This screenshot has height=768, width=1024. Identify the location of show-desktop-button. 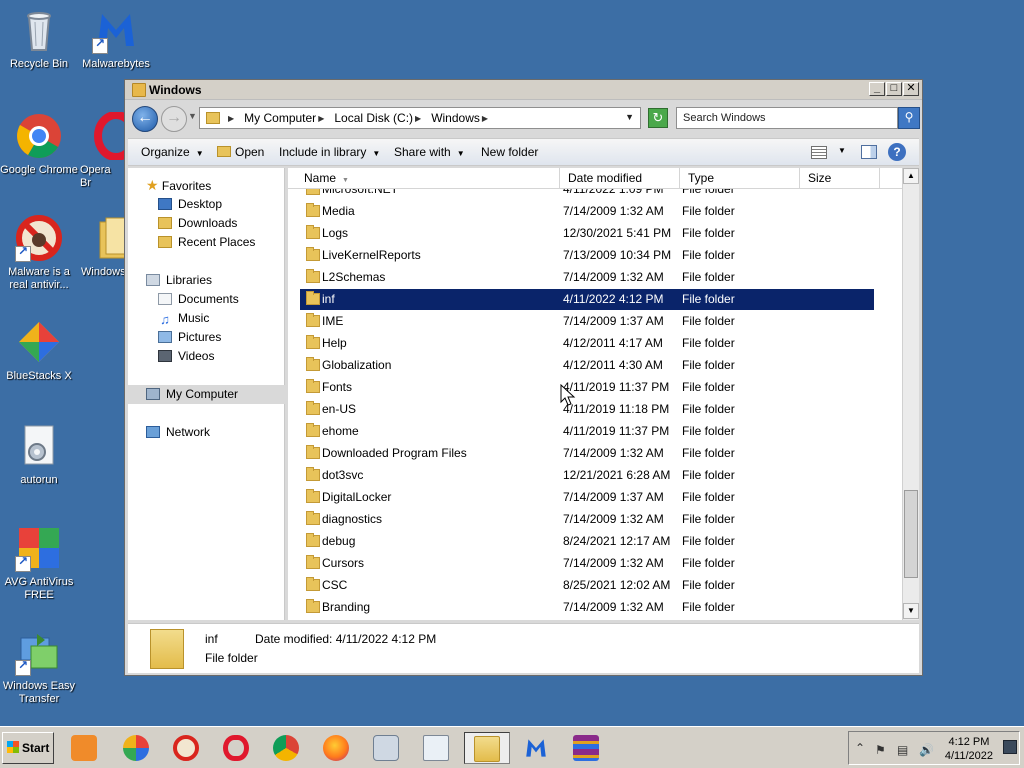
(1010, 747).